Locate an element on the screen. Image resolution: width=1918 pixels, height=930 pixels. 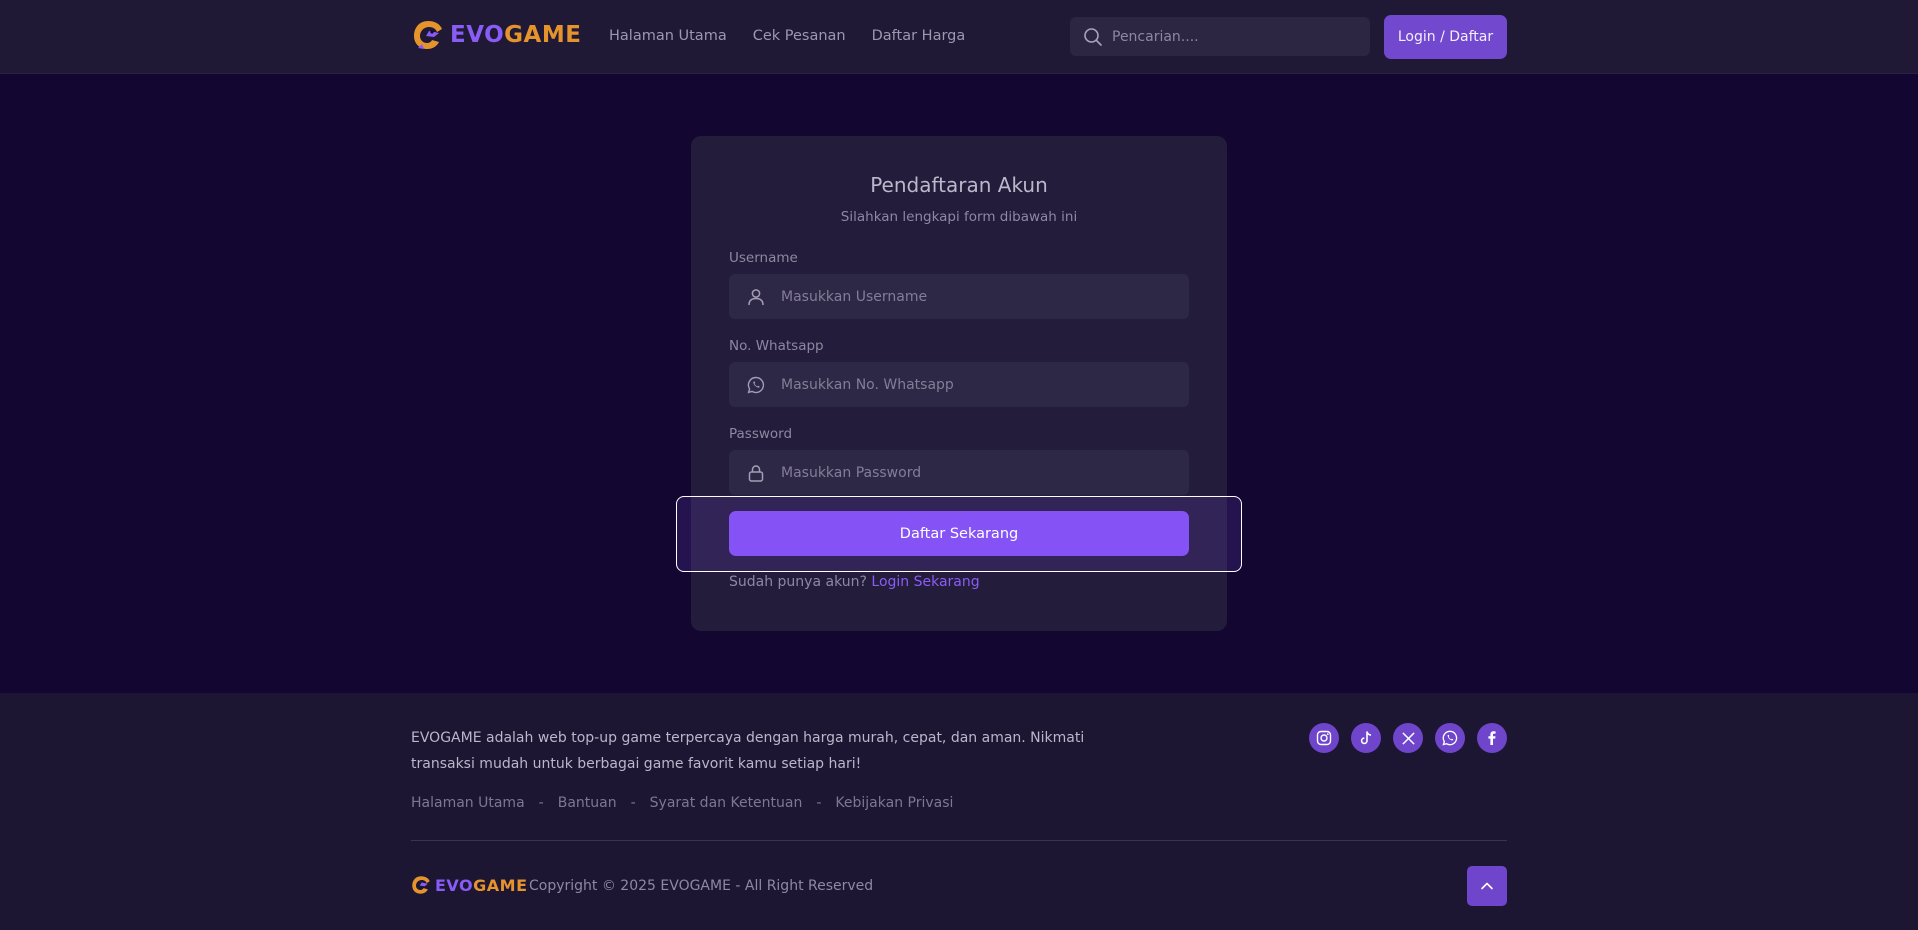
search-box is located at coordinates (1220, 36).